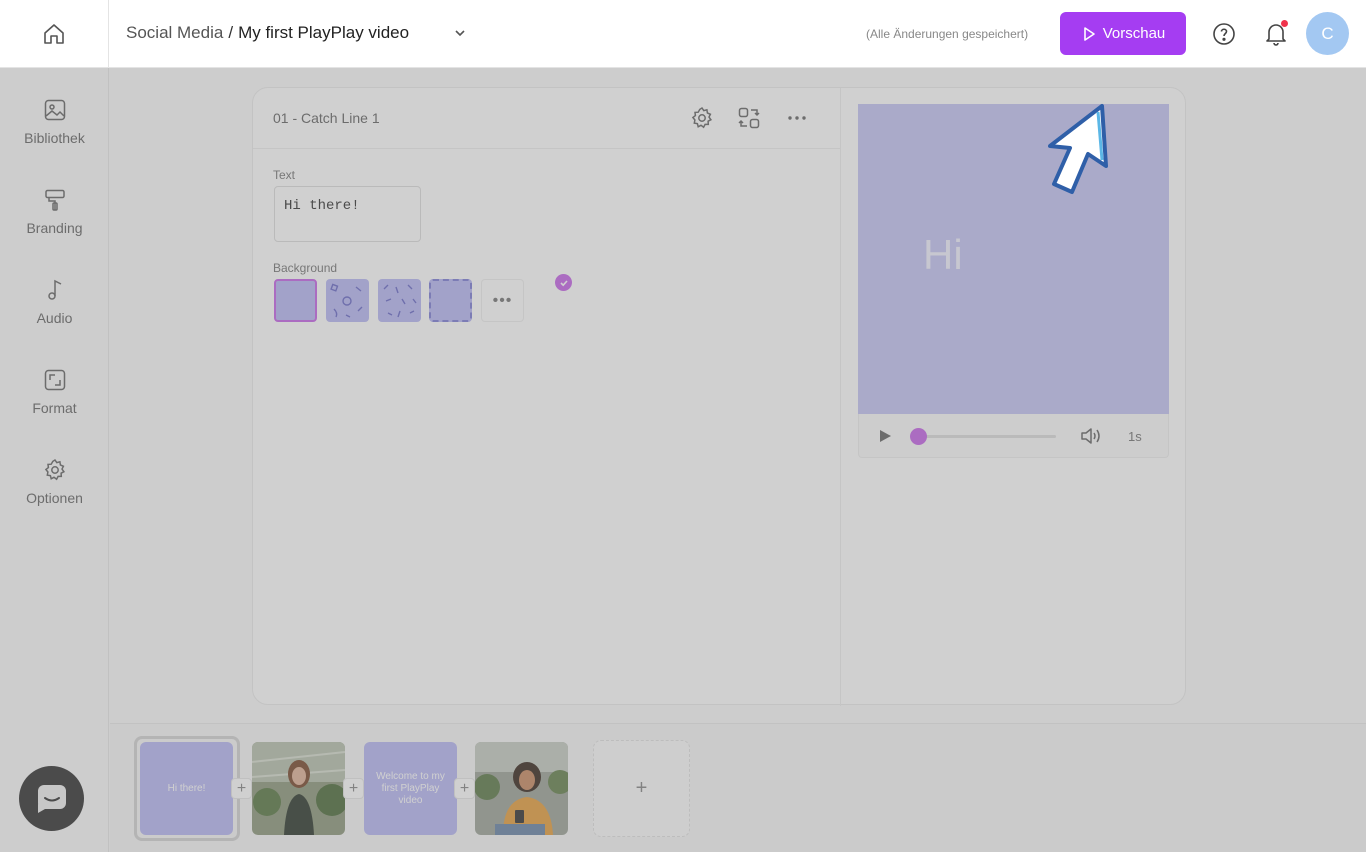 Image resolution: width=1366 pixels, height=852 pixels. Describe the element at coordinates (54, 289) in the screenshot. I see `music-note-icon` at that location.